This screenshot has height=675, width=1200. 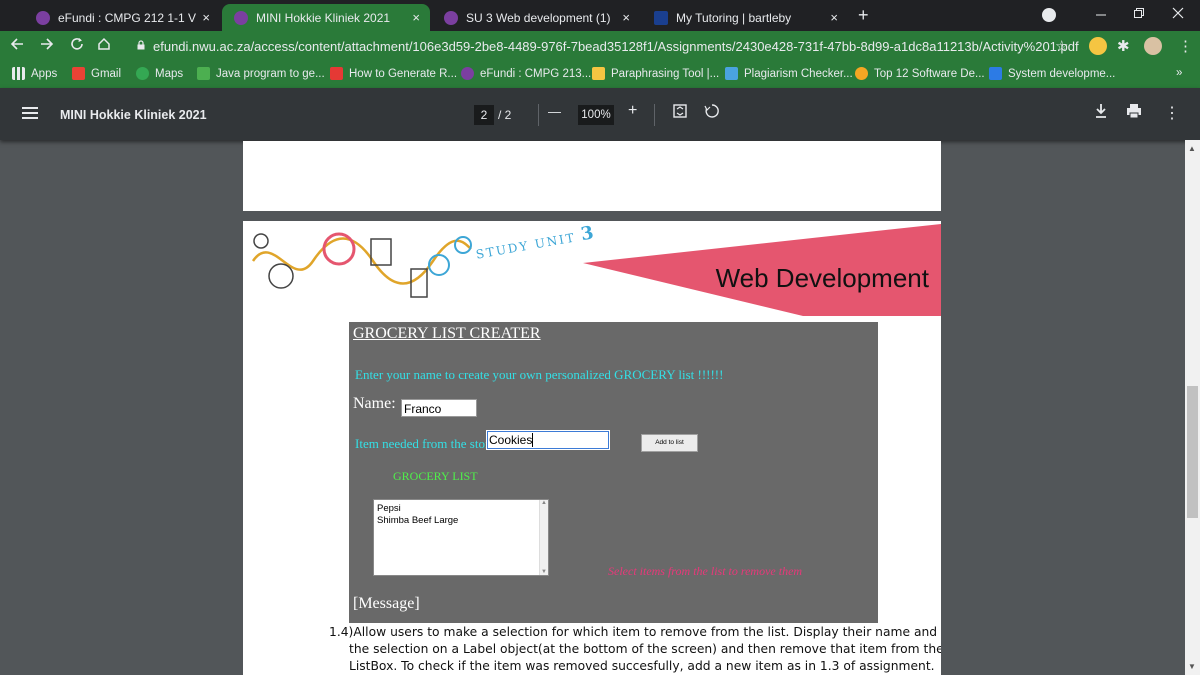 I want to click on name-field: Franco, so click(x=439, y=408).